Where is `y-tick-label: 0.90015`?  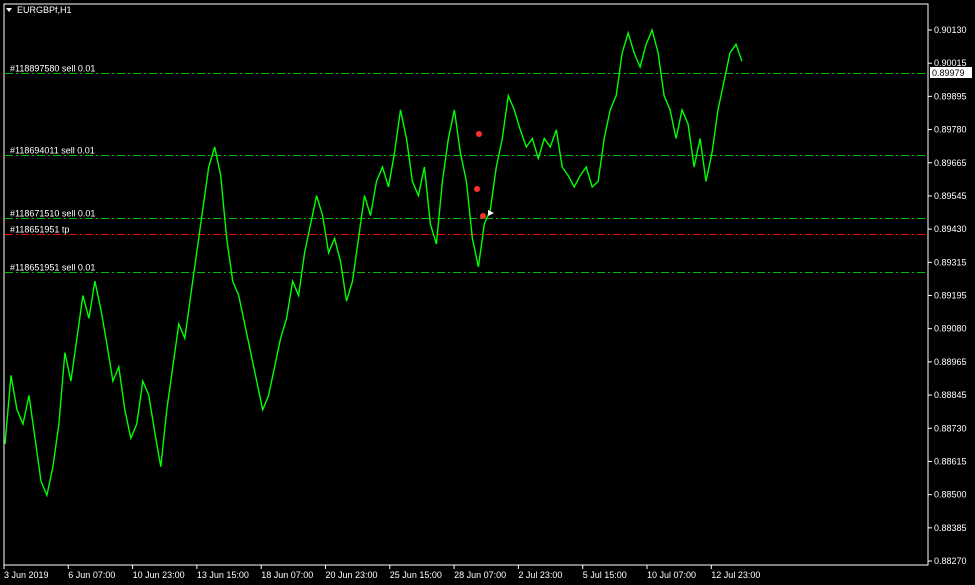 y-tick-label: 0.90015 is located at coordinates (950, 63).